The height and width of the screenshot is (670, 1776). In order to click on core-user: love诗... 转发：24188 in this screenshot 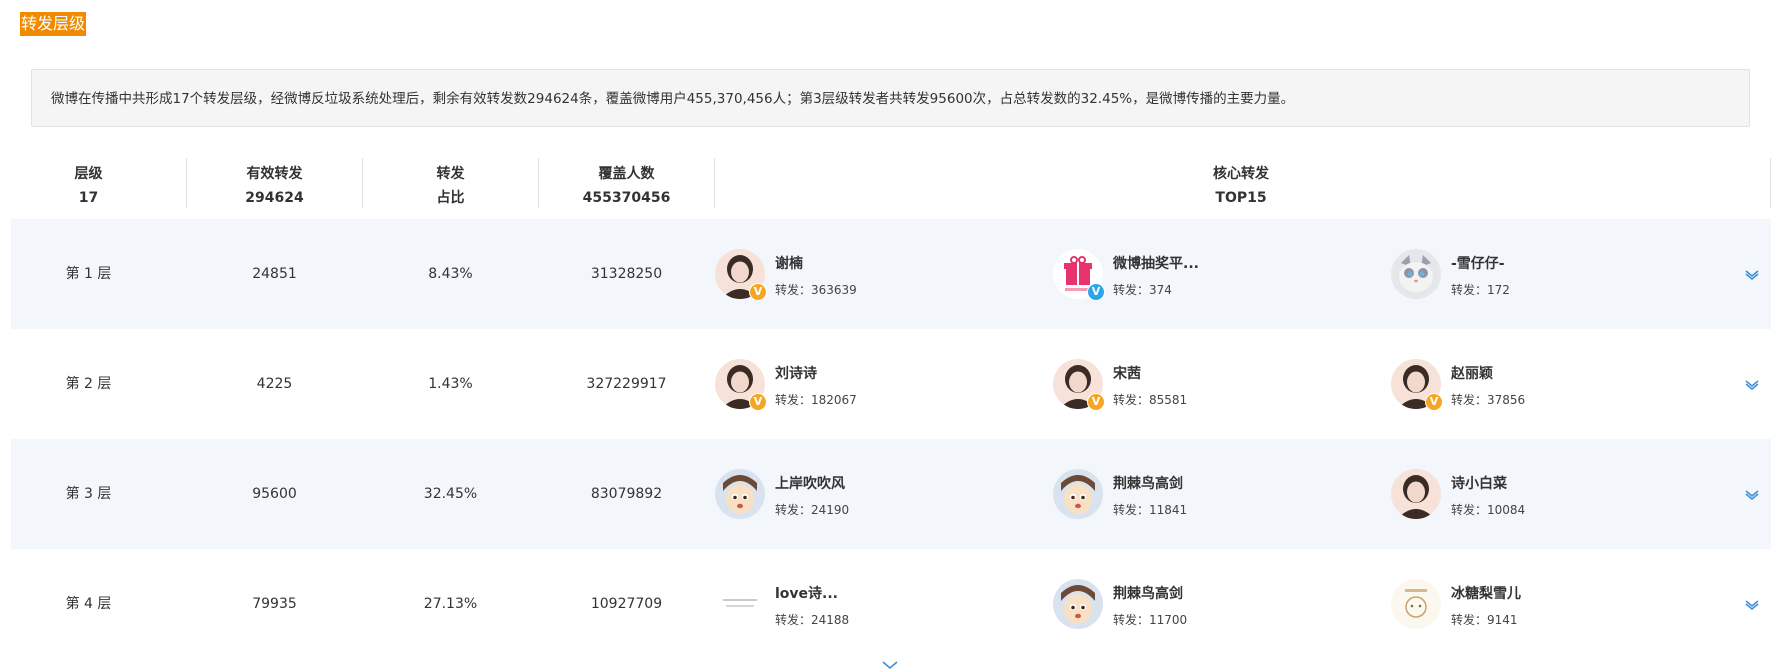, I will do `click(875, 604)`.